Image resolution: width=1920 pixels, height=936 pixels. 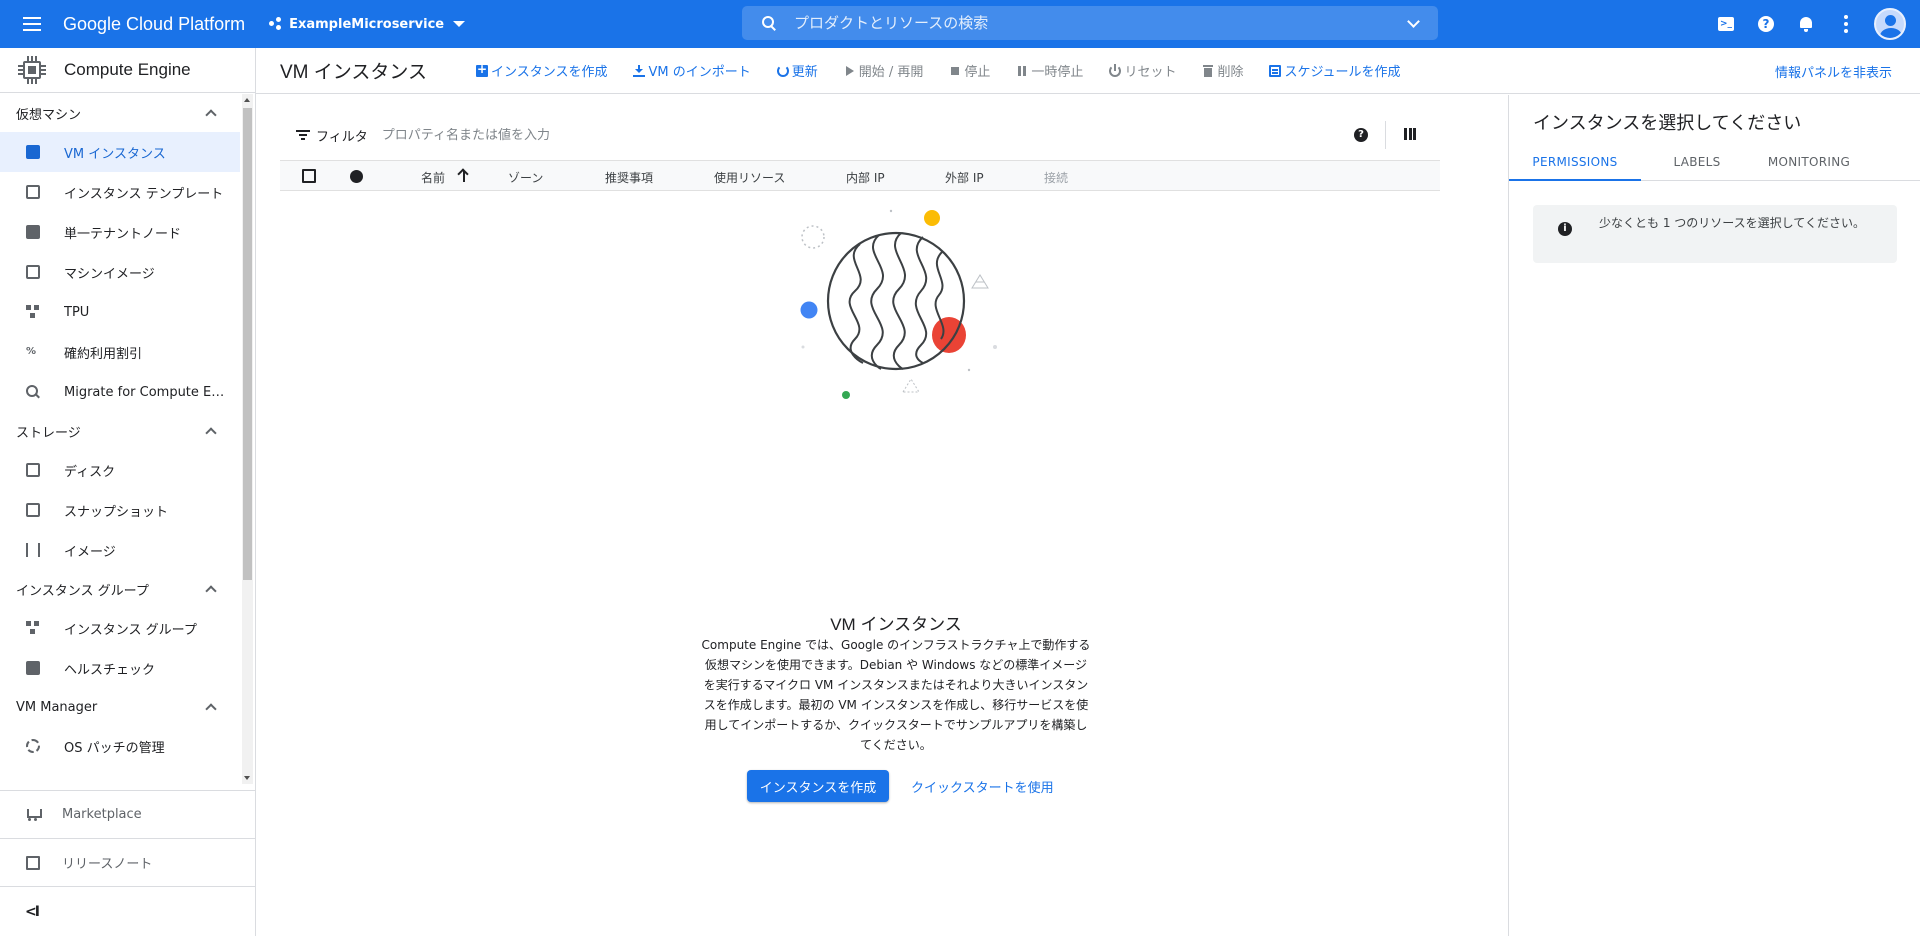 I want to click on column-header-in-use-by: 使用リソース, so click(x=749, y=177).